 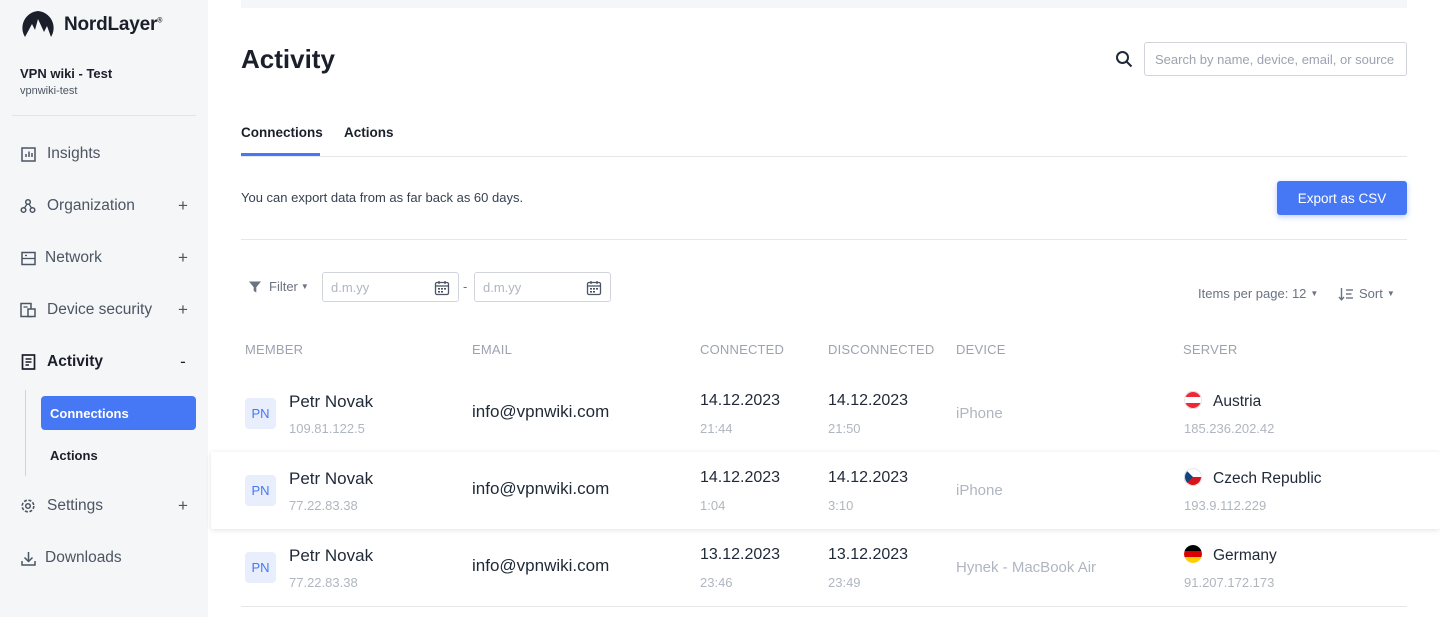 I want to click on sort-label: Sort, so click(x=1371, y=293).